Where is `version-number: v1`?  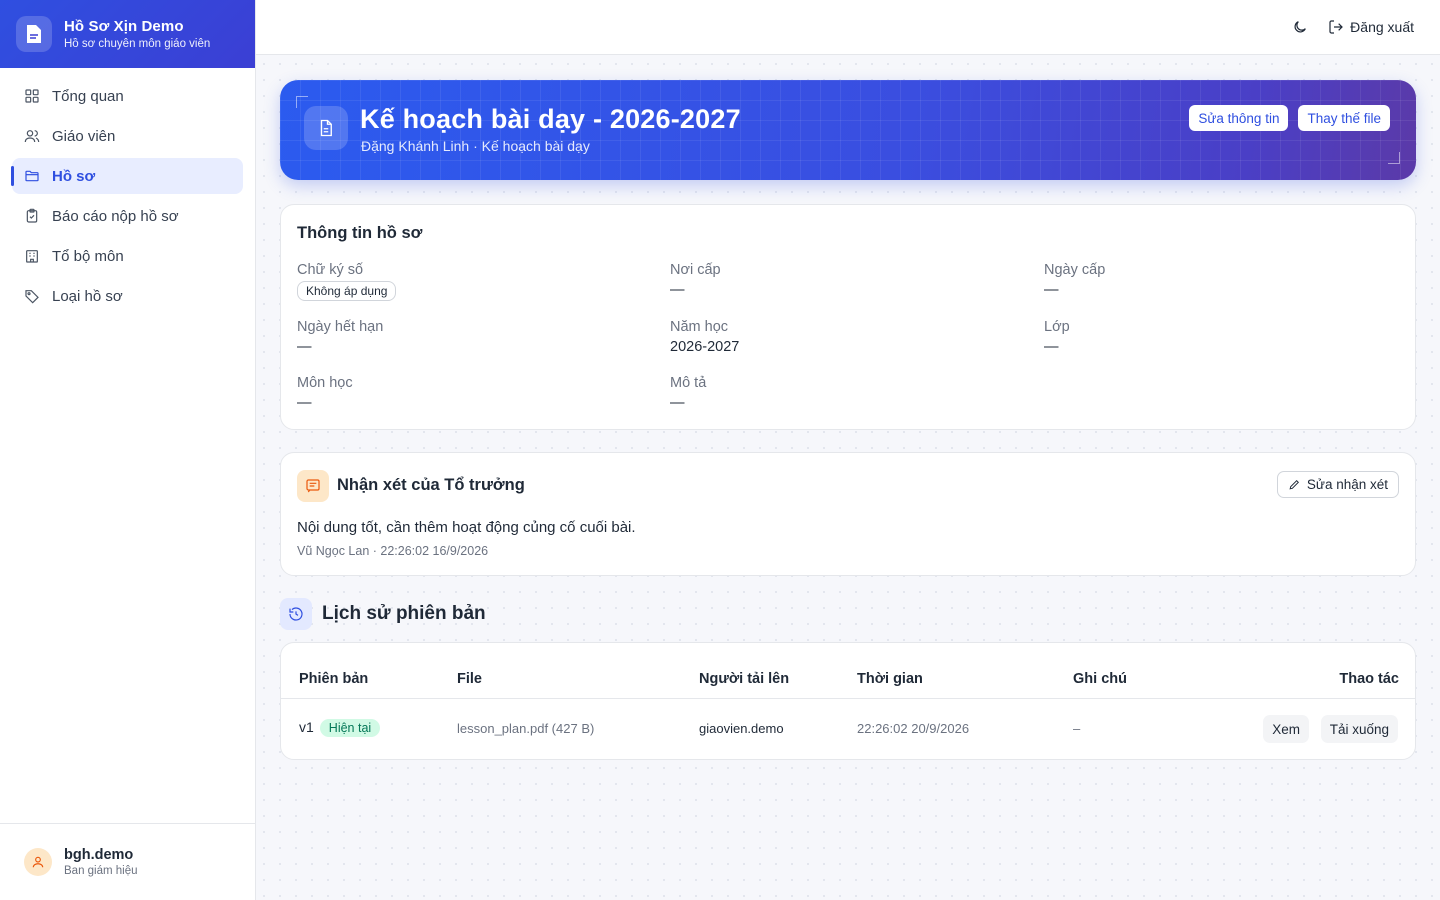
version-number: v1 is located at coordinates (306, 727).